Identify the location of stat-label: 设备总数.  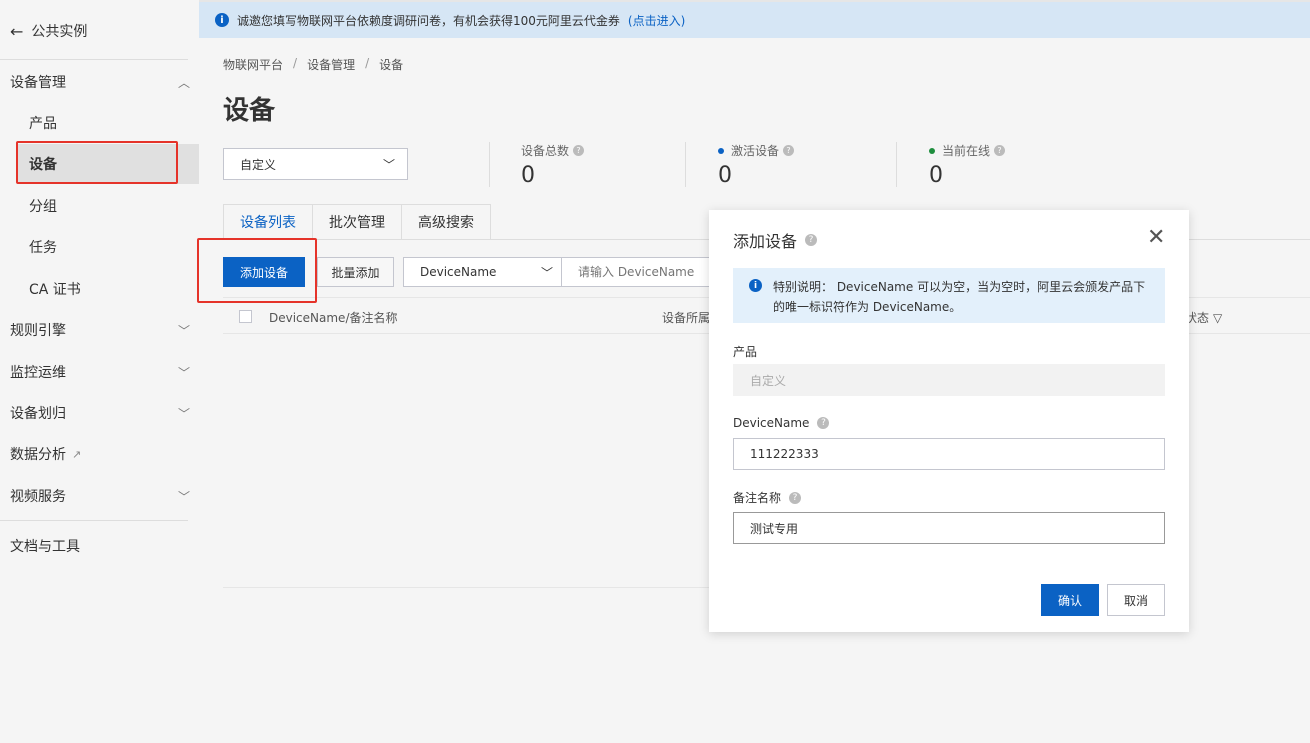
(545, 151).